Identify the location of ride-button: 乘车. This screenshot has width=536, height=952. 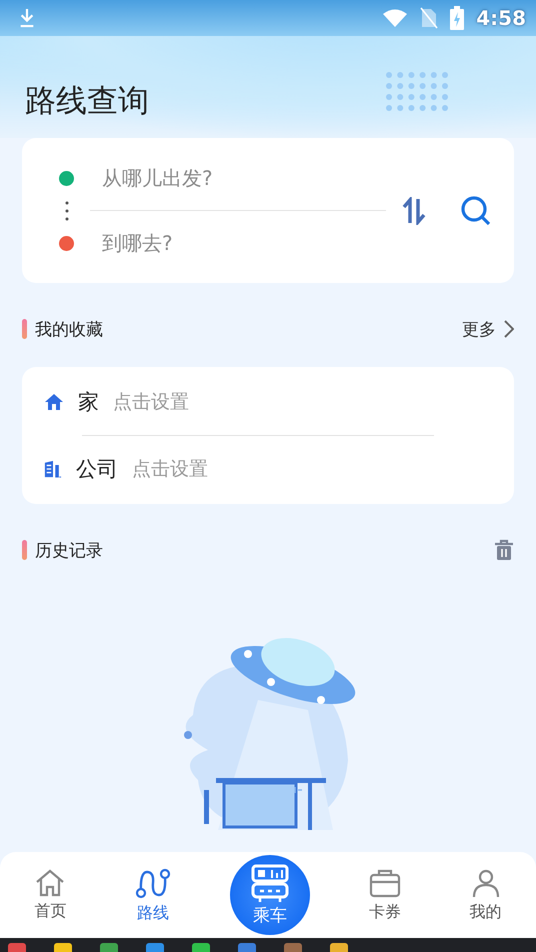
(270, 895).